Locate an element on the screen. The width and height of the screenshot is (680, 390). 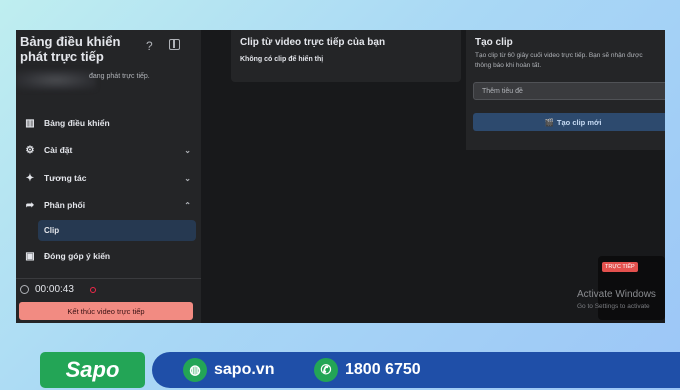
sidebar-title: Bảng điều khiển phát trực tiếp is located at coordinates (70, 49).